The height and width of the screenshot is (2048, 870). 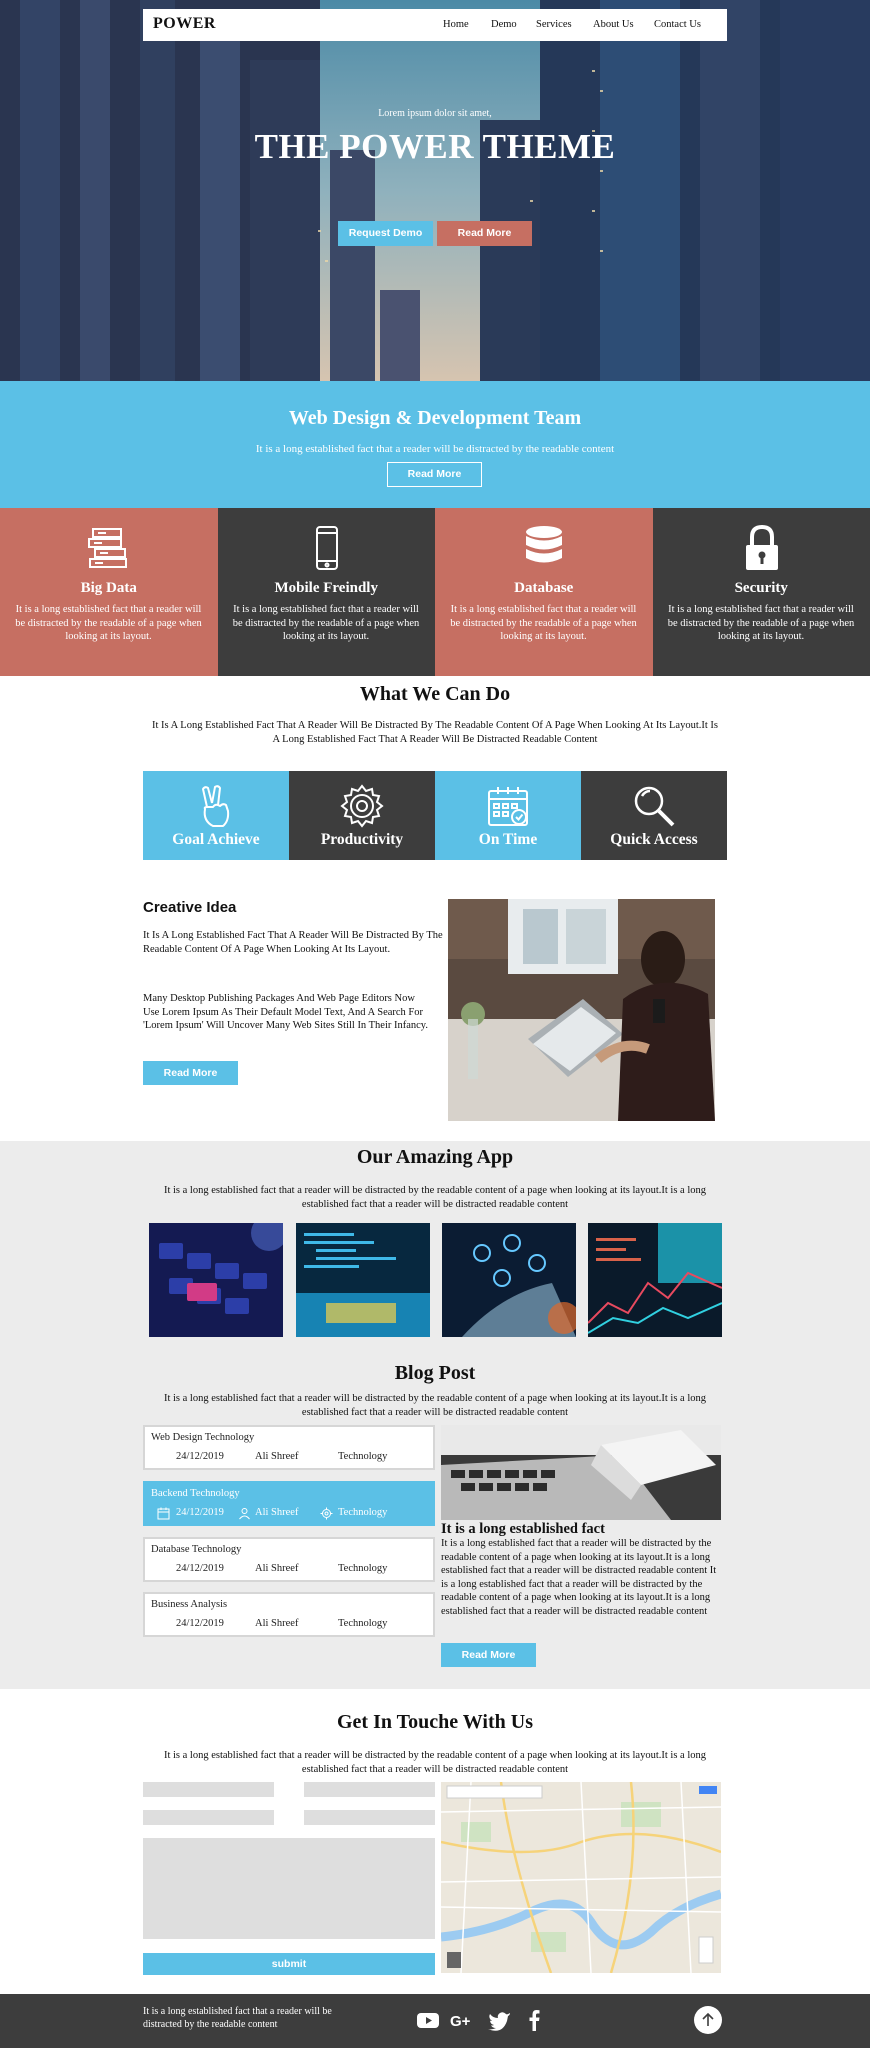 I want to click on svg-text: G+, so click(x=460, y=2021).